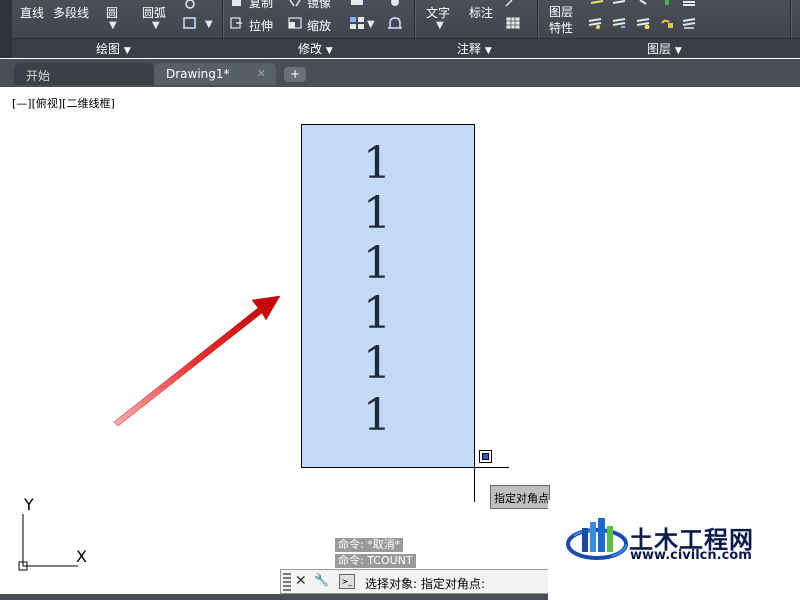  Describe the element at coordinates (319, 5) in the screenshot. I see `mirror-button: 镜像` at that location.